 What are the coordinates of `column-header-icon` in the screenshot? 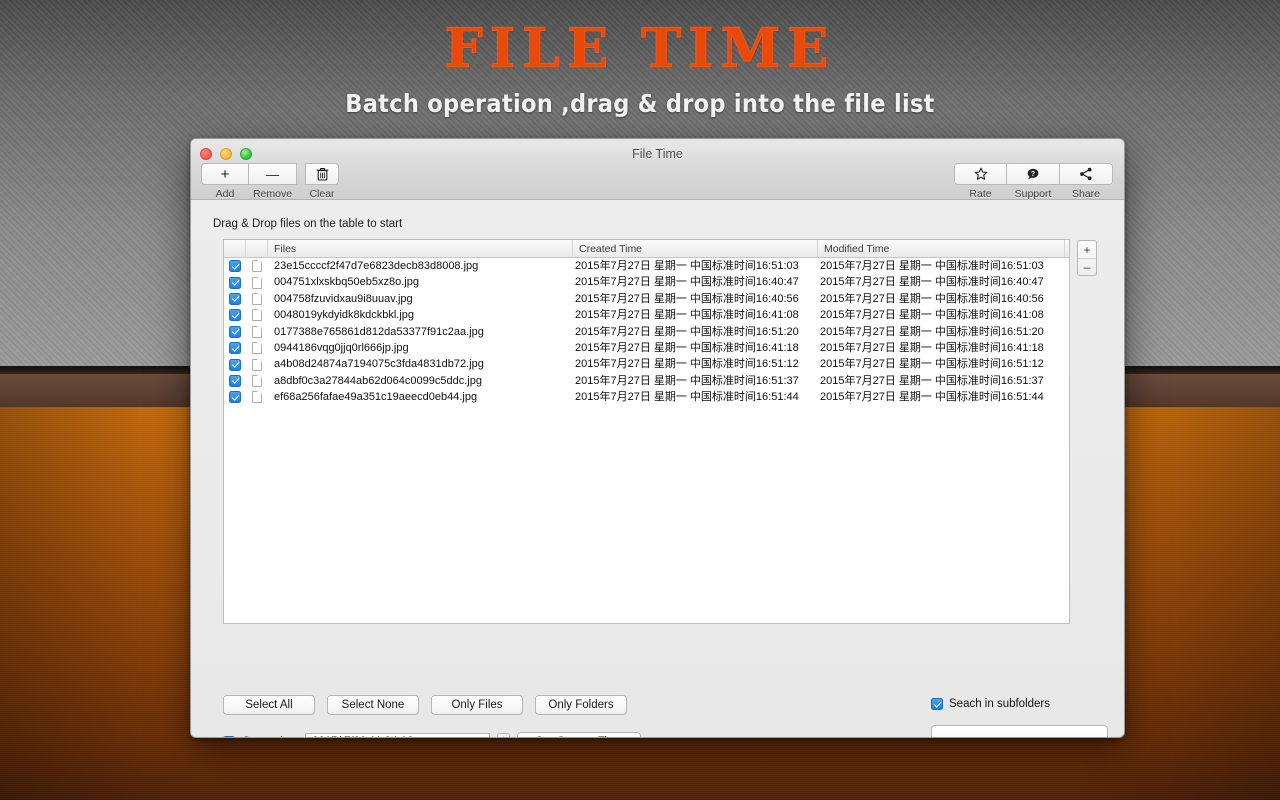 It's located at (257, 249).